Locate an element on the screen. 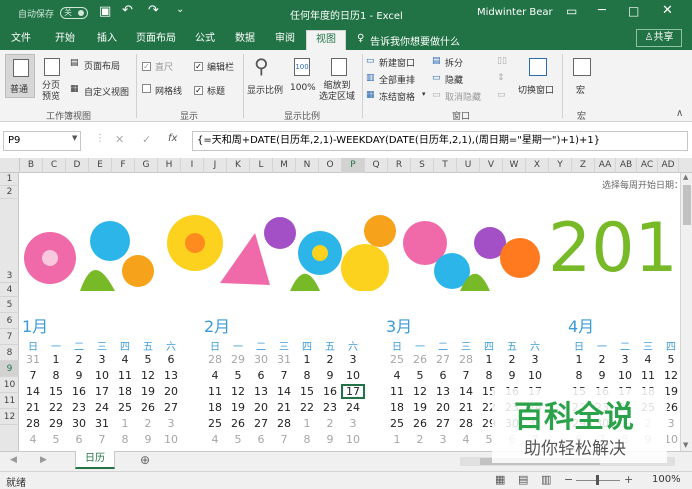  user-name: Midwinter Bear is located at coordinates (515, 12).